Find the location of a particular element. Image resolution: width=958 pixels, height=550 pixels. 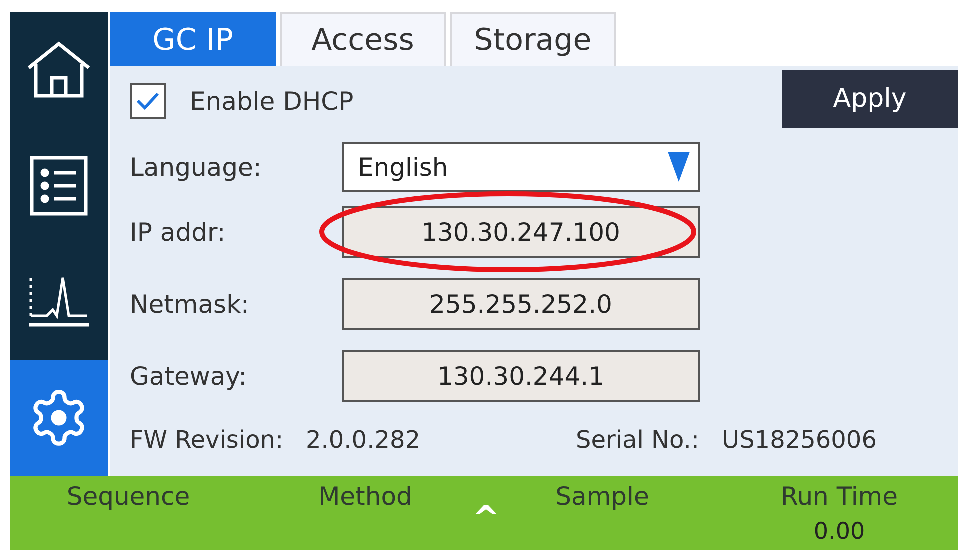

field-label: Language: is located at coordinates (196, 167).